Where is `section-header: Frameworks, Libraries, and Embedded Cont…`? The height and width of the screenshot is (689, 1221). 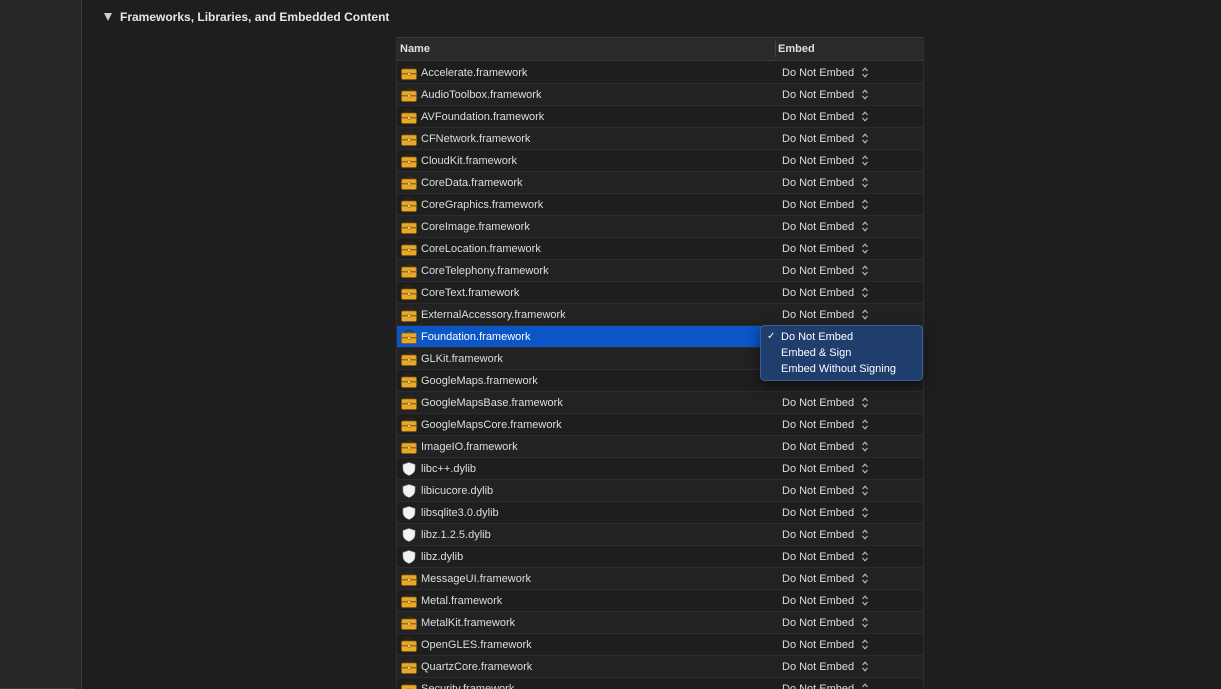 section-header: Frameworks, Libraries, and Embedded Cont… is located at coordinates (246, 17).